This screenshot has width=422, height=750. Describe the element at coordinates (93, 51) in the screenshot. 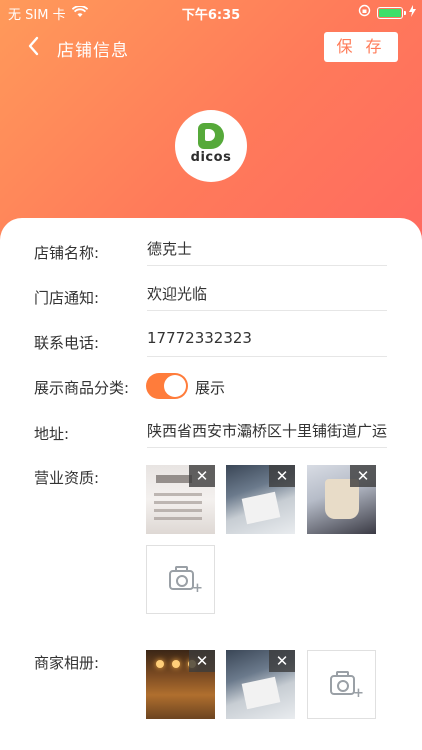

I see `page-title: 店铺信息` at that location.